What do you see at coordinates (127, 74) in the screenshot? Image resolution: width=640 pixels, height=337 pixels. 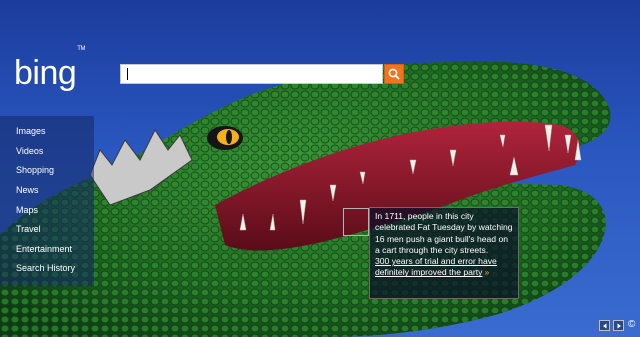 I see `text-caret` at bounding box center [127, 74].